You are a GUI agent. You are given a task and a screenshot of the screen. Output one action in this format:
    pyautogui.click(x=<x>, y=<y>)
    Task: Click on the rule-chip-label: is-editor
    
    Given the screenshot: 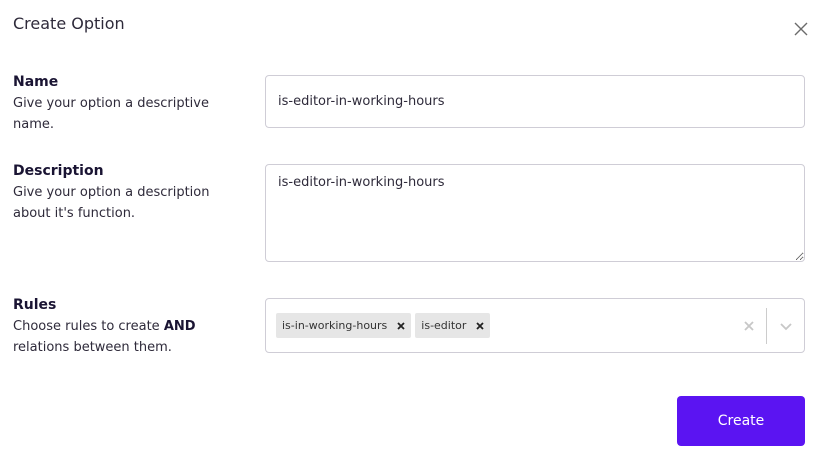 What is the action you would take?
    pyautogui.click(x=444, y=325)
    